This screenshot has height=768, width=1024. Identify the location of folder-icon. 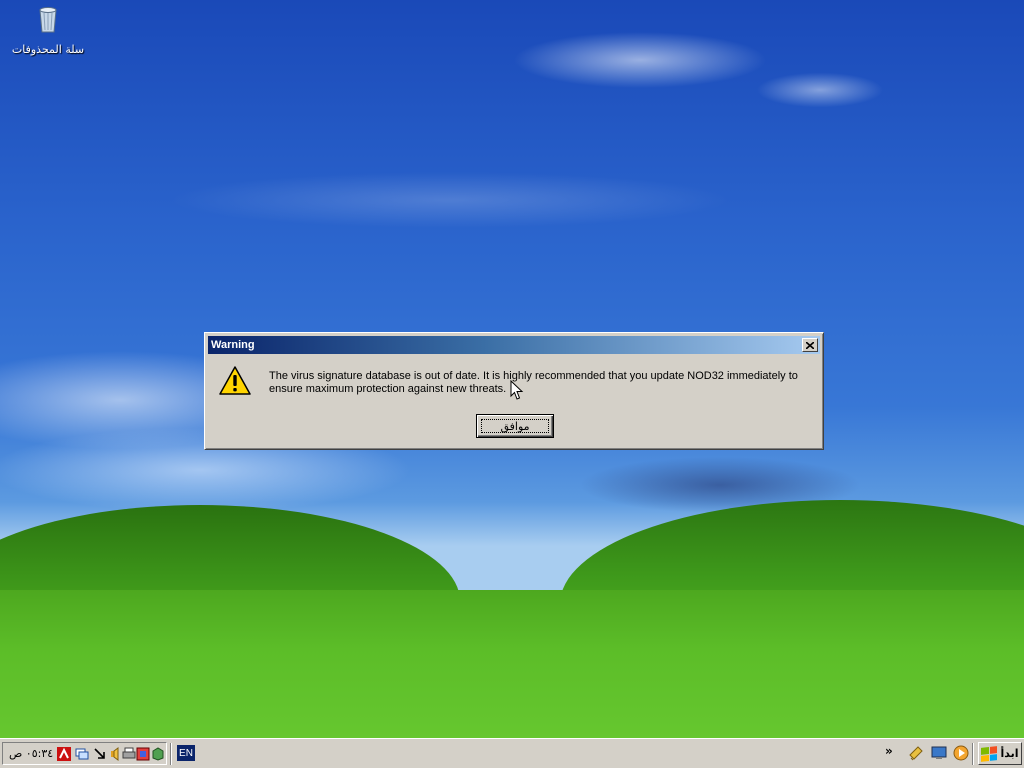
(143, 754).